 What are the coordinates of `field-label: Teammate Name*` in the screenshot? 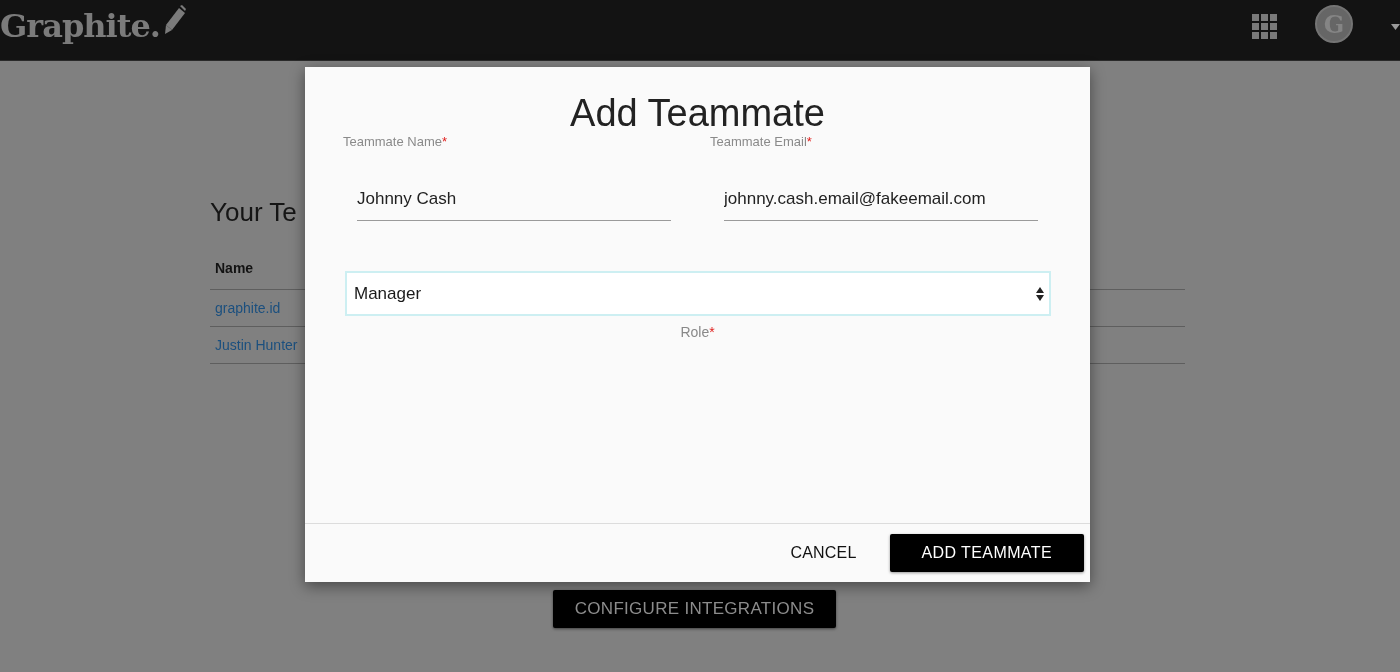 It's located at (395, 141).